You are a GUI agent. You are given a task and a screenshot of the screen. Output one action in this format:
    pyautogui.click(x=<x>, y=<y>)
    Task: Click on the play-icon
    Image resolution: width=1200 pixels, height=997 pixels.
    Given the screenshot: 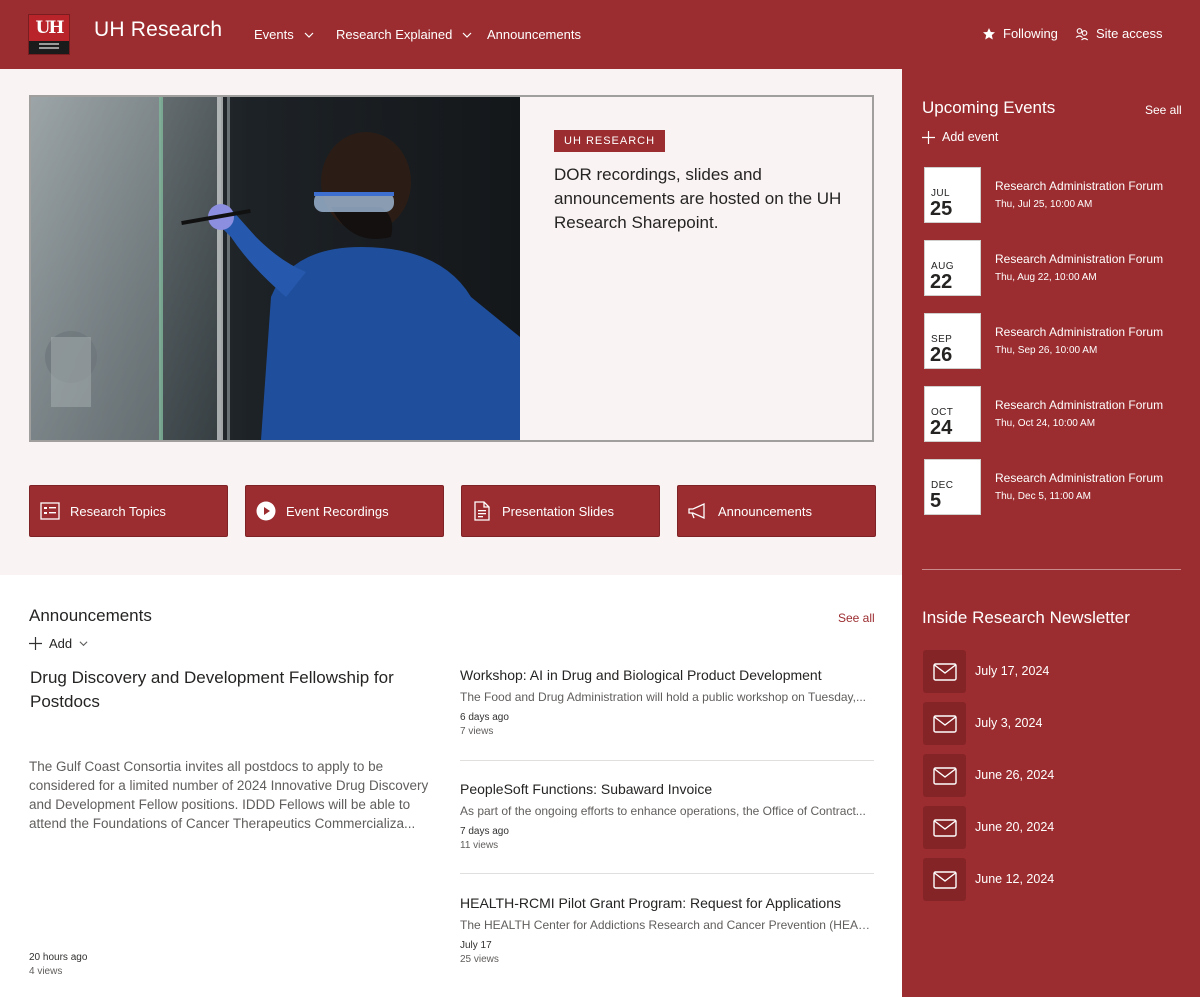 What is the action you would take?
    pyautogui.click(x=266, y=511)
    